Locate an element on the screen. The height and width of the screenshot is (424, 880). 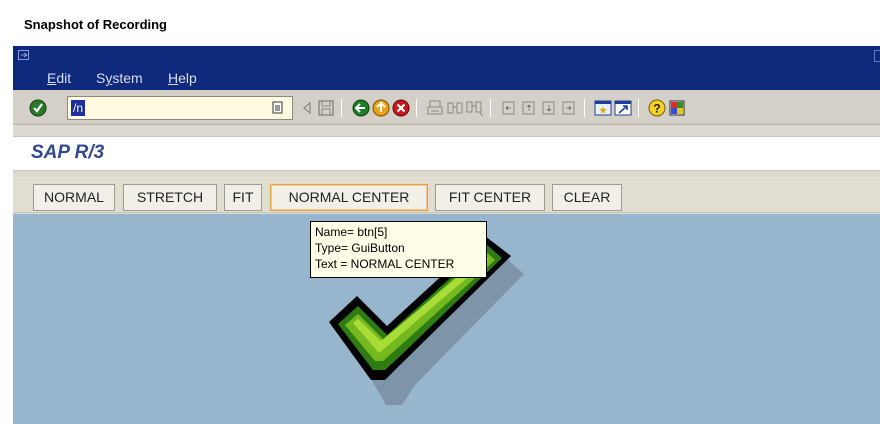
menu-bar: Edit System Help is located at coordinates (446, 68).